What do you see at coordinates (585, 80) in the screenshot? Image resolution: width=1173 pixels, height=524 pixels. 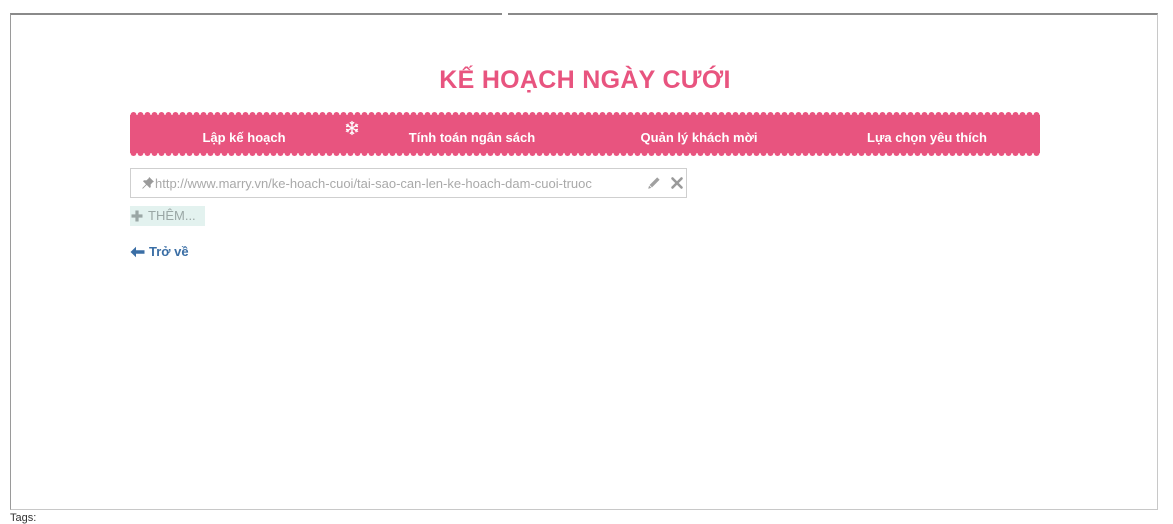 I see `page-title: KẾ HOẠCH NGÀY CƯỚI` at bounding box center [585, 80].